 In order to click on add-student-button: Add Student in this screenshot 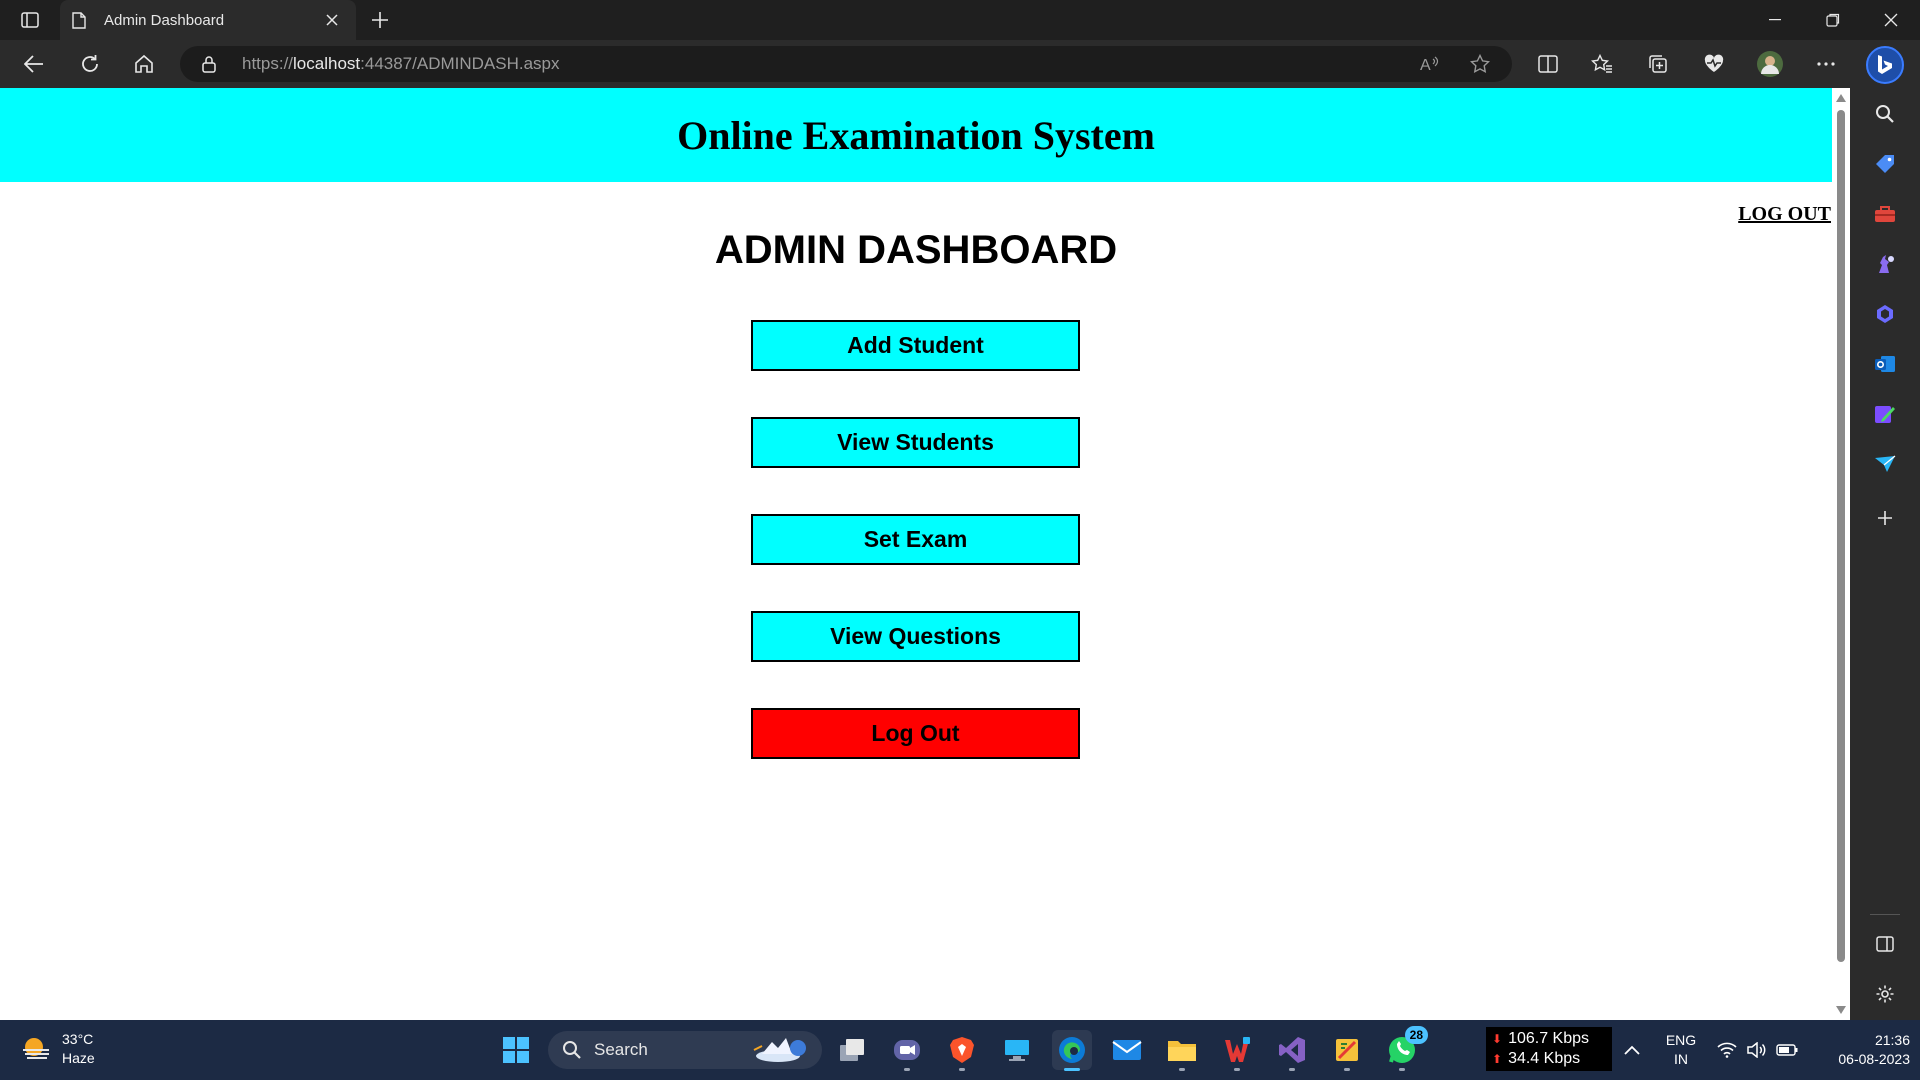, I will do `click(915, 345)`.